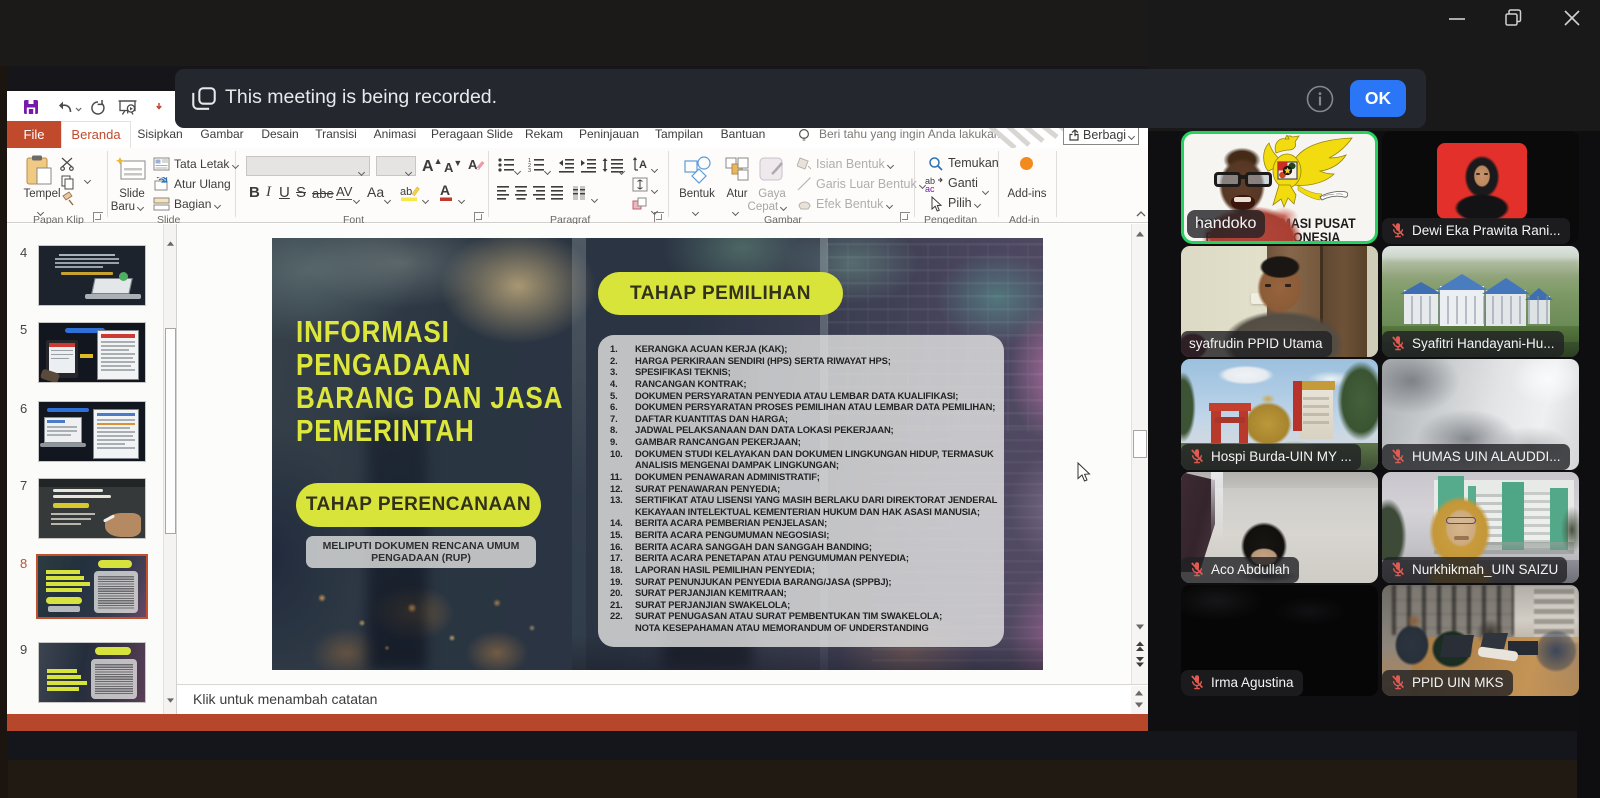 Image resolution: width=1600 pixels, height=798 pixels. What do you see at coordinates (406, 192) in the screenshot?
I see `svg-text: ab` at bounding box center [406, 192].